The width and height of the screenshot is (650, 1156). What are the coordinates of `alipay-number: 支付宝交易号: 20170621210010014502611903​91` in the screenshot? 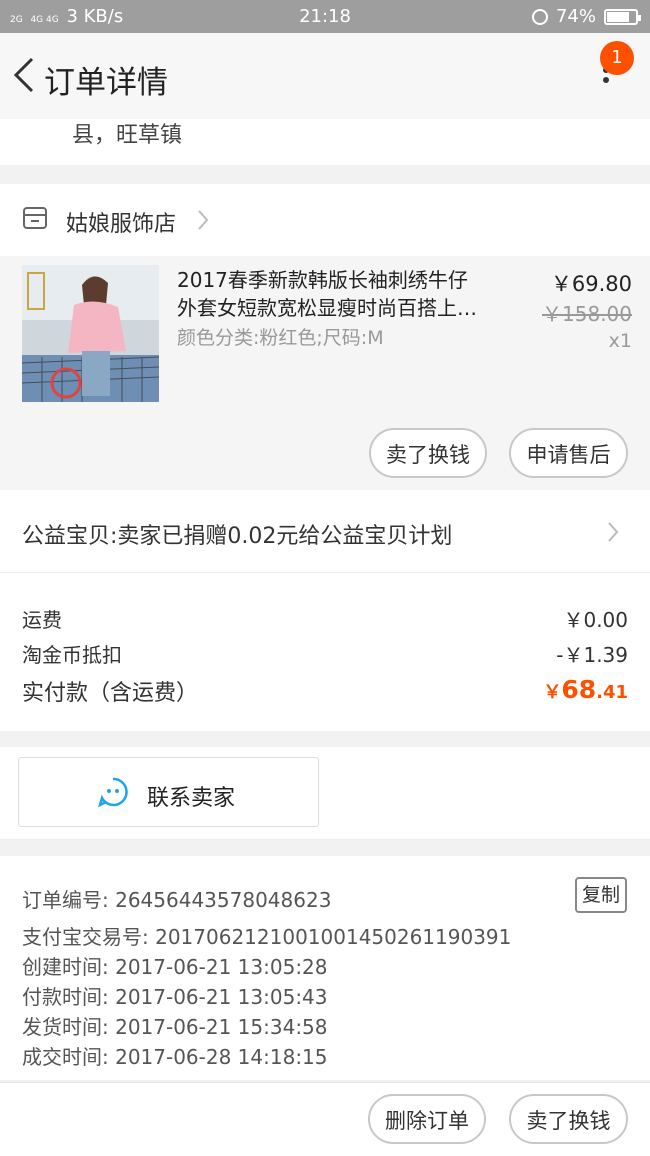 It's located at (267, 937).